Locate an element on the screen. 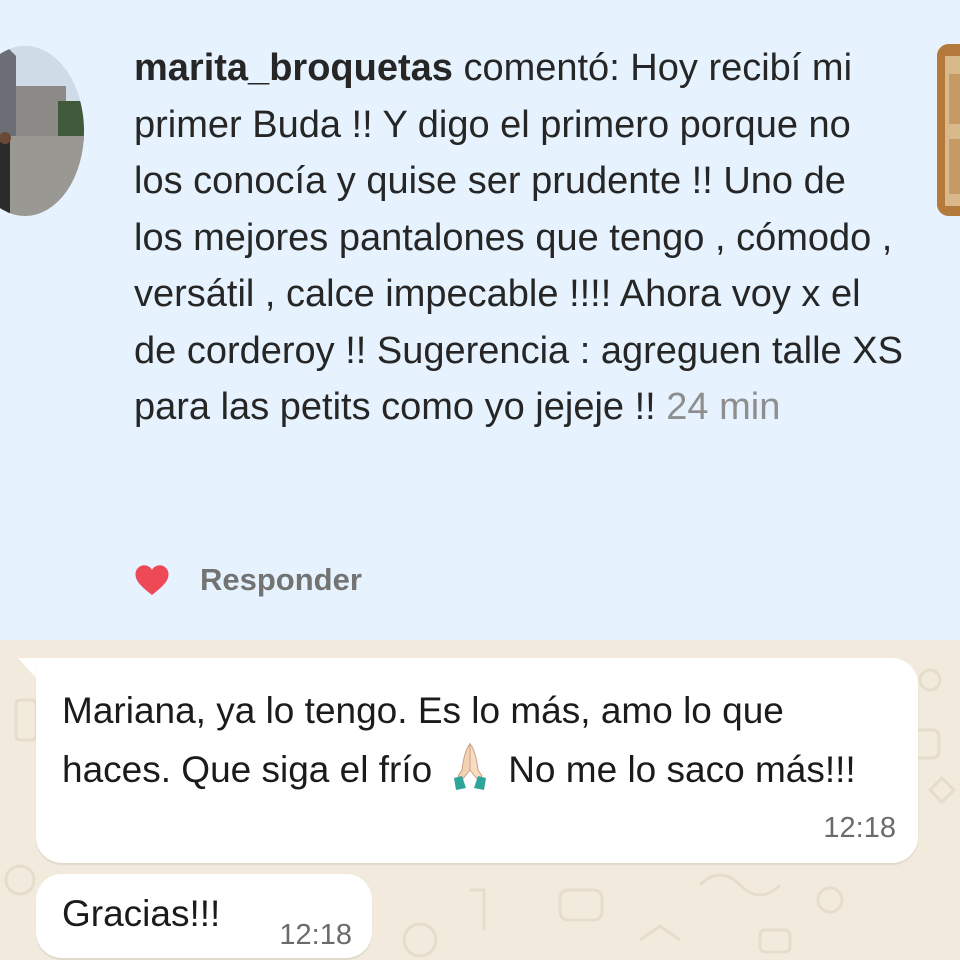 This screenshot has height=960, width=960. heart-icon is located at coordinates (152, 580).